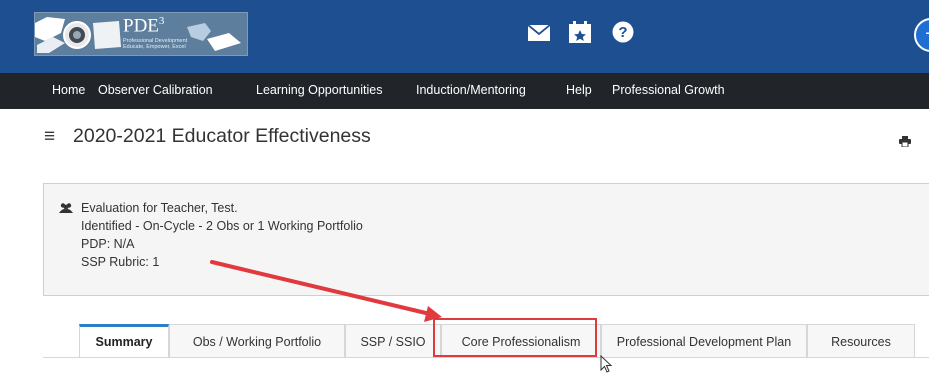  Describe the element at coordinates (580, 32) in the screenshot. I see `calendar-star-icon` at that location.